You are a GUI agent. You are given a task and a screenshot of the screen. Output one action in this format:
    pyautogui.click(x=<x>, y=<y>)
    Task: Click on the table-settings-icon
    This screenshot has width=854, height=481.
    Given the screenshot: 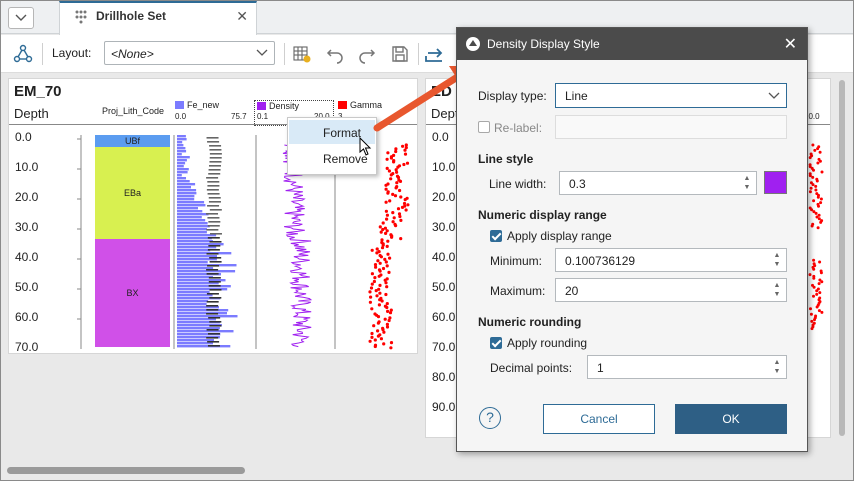 What is the action you would take?
    pyautogui.click(x=302, y=54)
    